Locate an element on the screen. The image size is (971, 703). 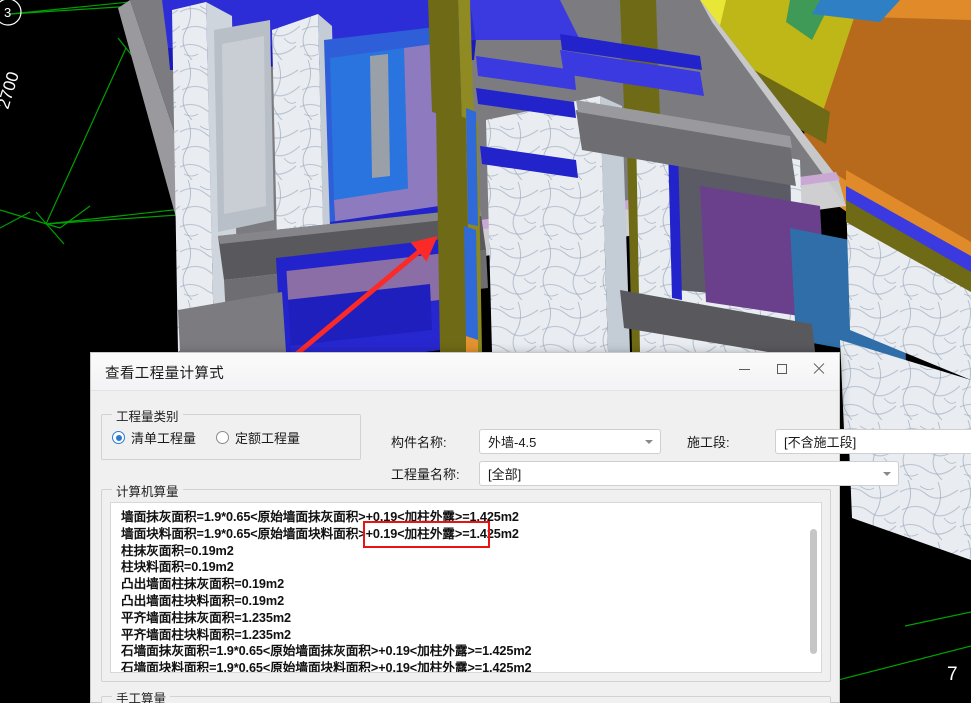
component-name-label: 构件名称: is located at coordinates (419, 442).